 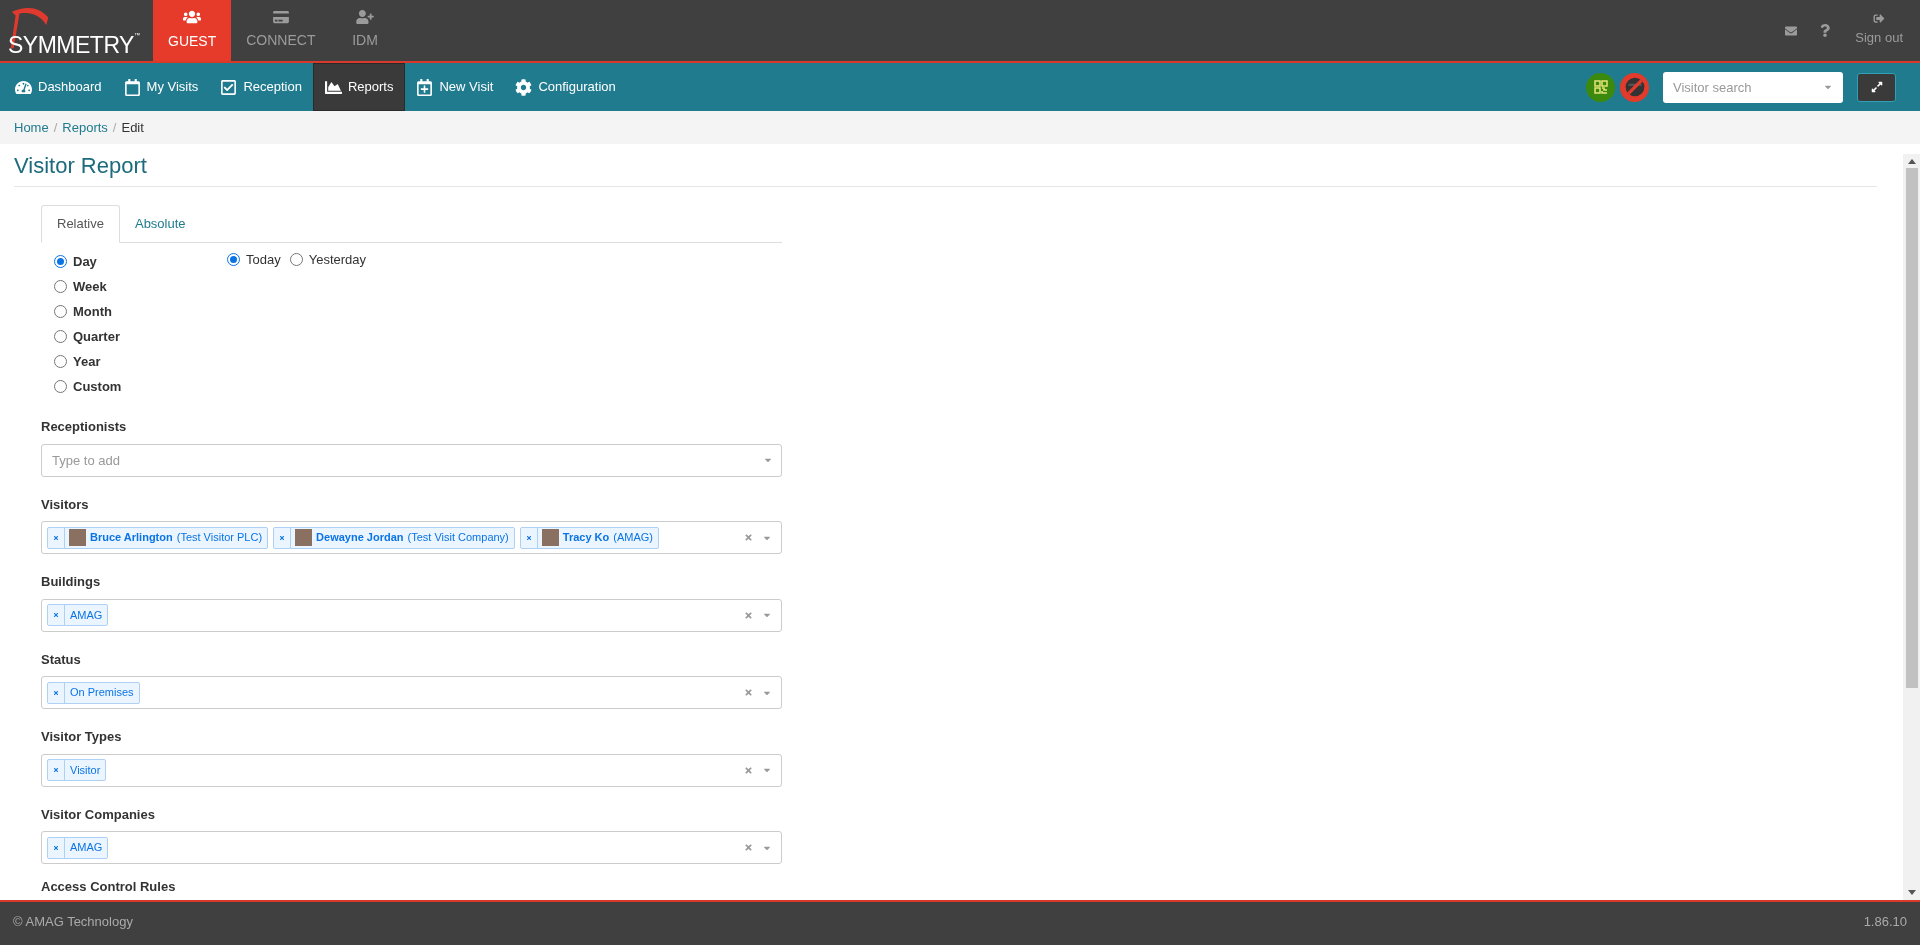 I want to click on page-title: Visitor Report, so click(x=945, y=165).